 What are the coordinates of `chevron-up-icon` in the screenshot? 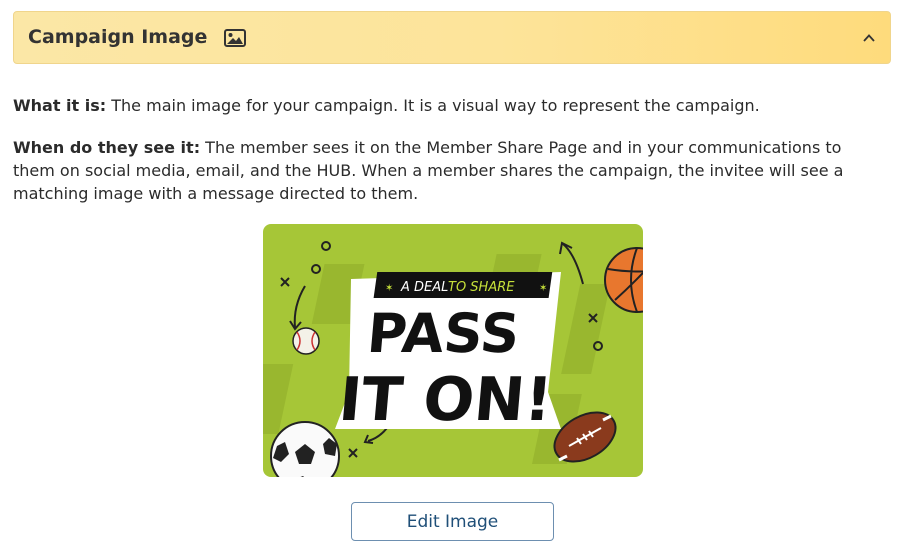 It's located at (869, 39).